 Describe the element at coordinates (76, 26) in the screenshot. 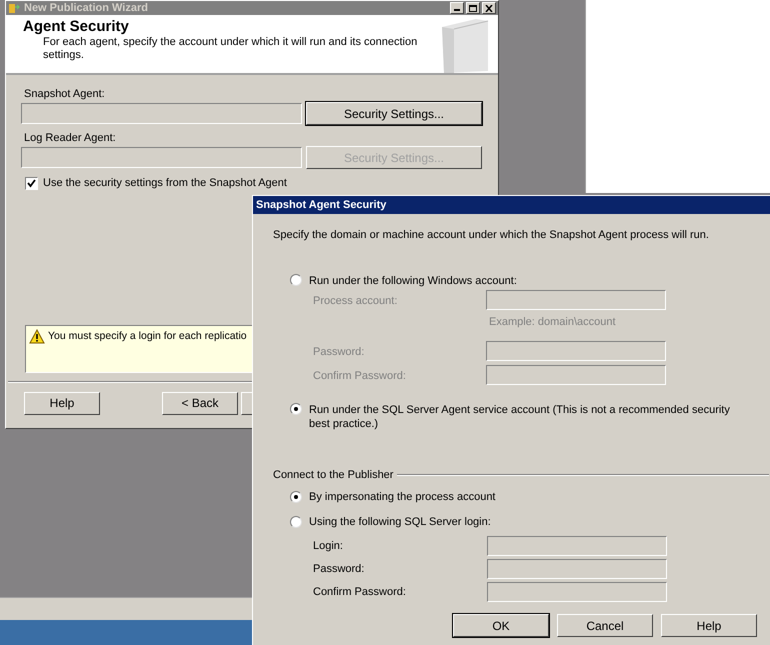

I see `page-title: Agent Security` at that location.